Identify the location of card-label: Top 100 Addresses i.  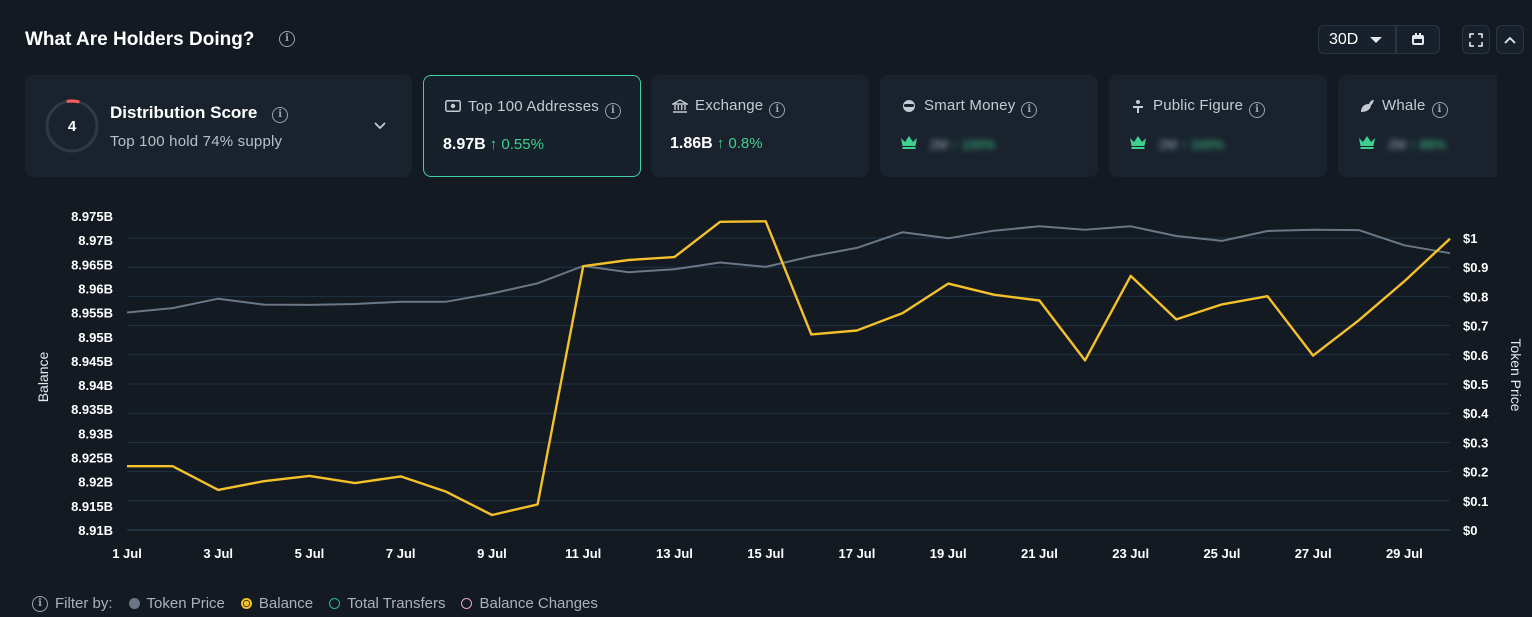
(544, 108).